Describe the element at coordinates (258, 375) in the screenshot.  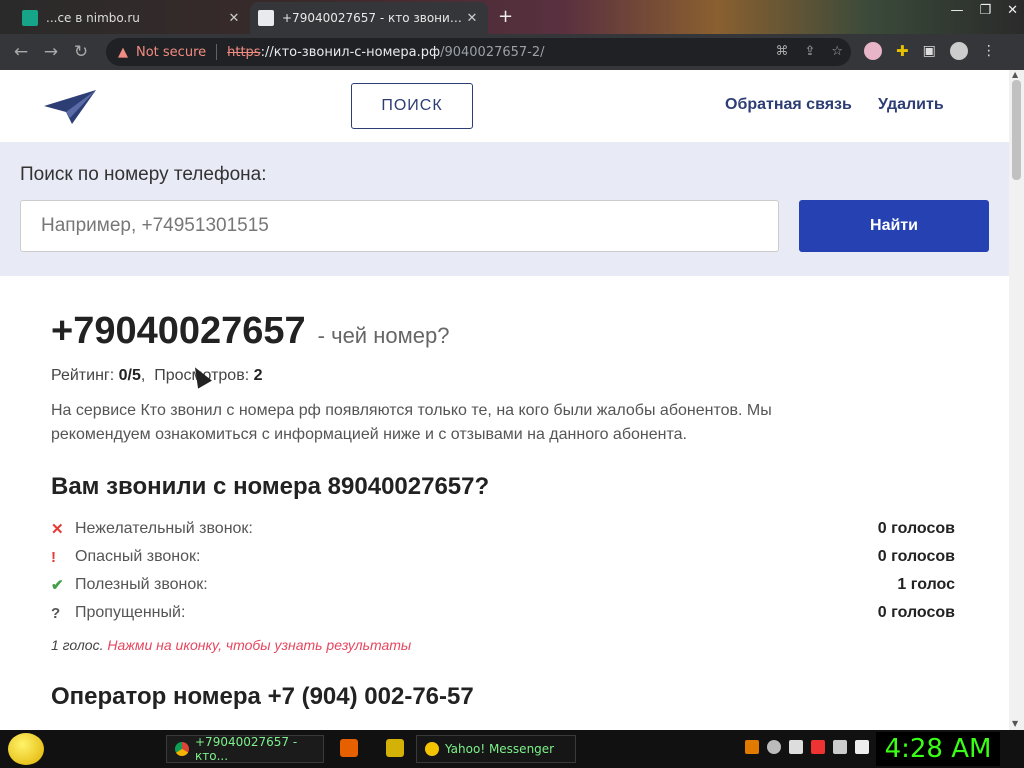
I see `views-value: 2` at that location.